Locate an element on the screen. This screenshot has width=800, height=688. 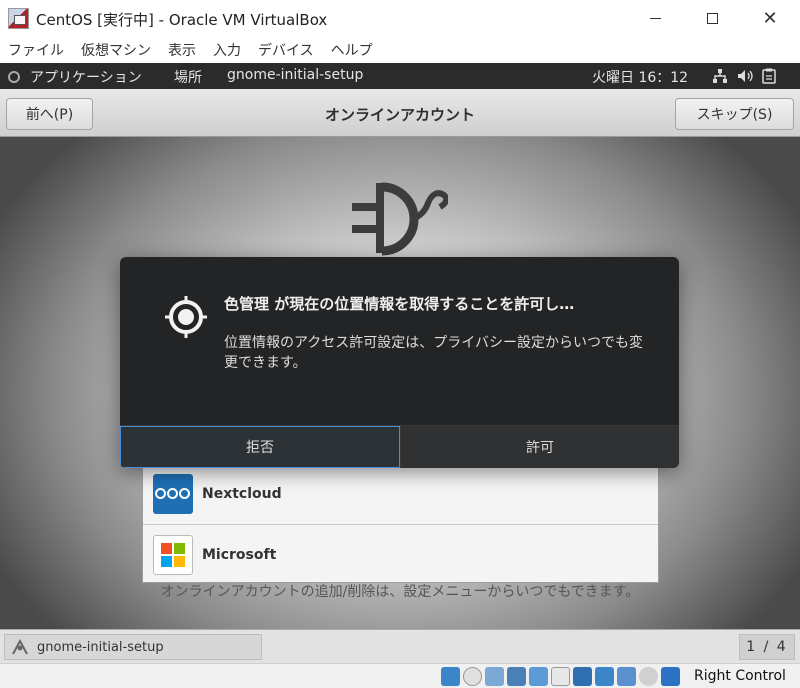
nextcloud-icon is located at coordinates (173, 494).